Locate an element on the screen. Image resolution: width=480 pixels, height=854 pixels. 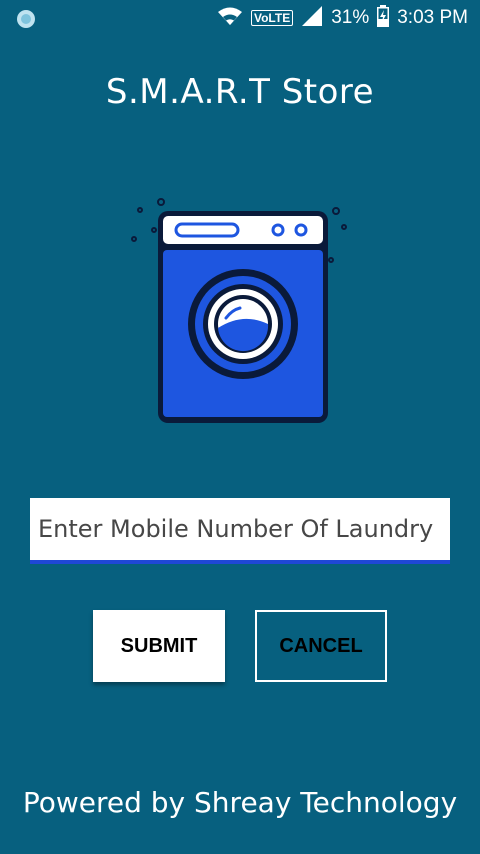
cancel-button: CANCEL is located at coordinates (321, 646).